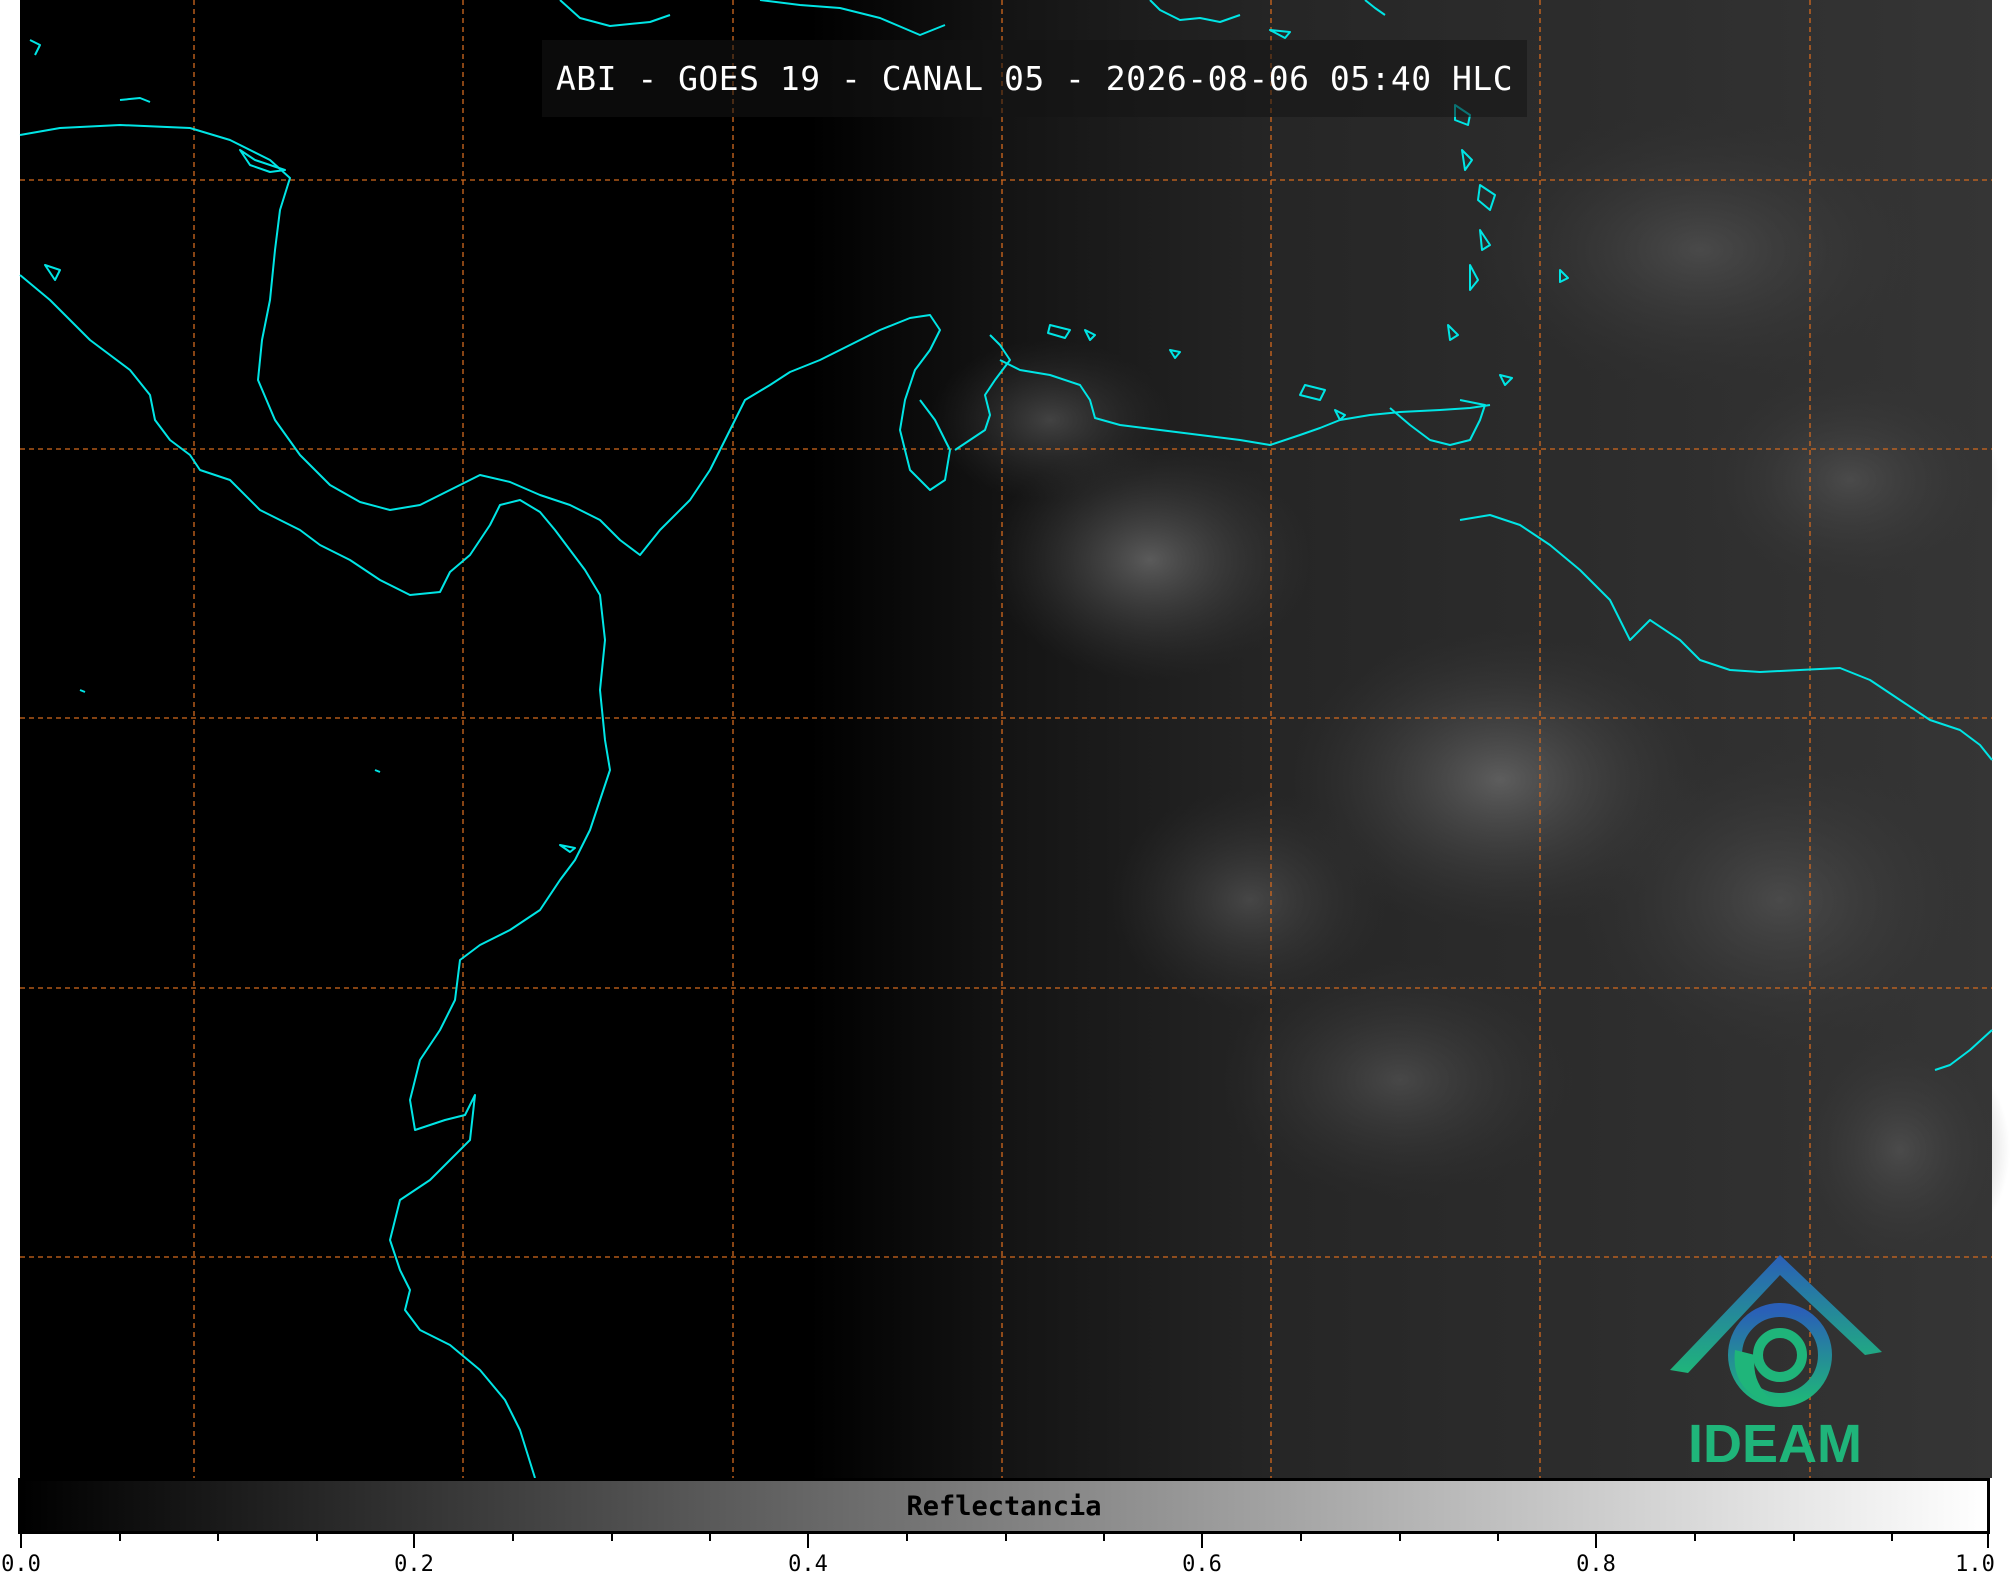 Image resolution: width=2011 pixels, height=1577 pixels. Describe the element at coordinates (1975, 1564) in the screenshot. I see `colorbar-tick-label: 1.0` at that location.